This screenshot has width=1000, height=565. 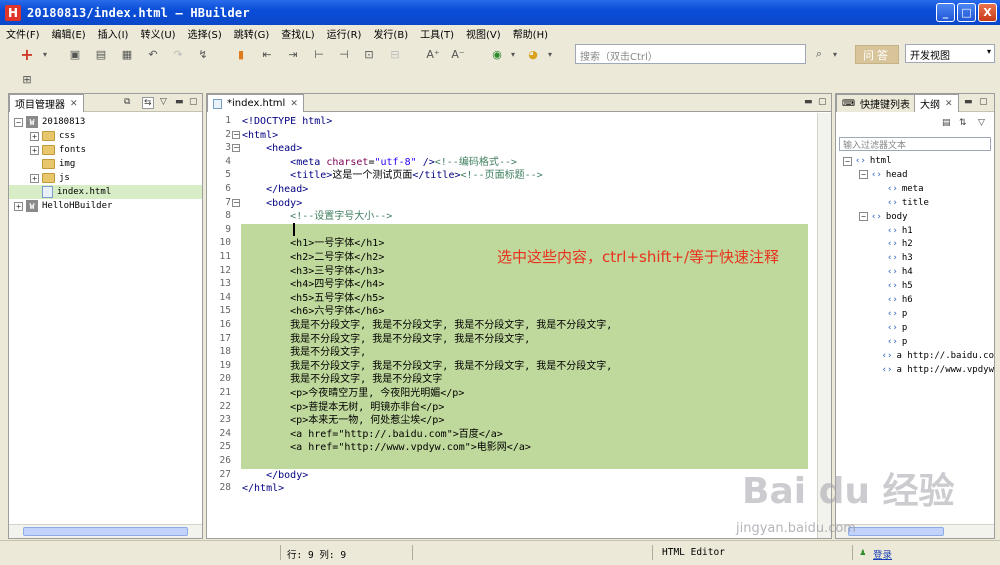 I want to click on outline-item: ‹› meta, so click(x=915, y=189).